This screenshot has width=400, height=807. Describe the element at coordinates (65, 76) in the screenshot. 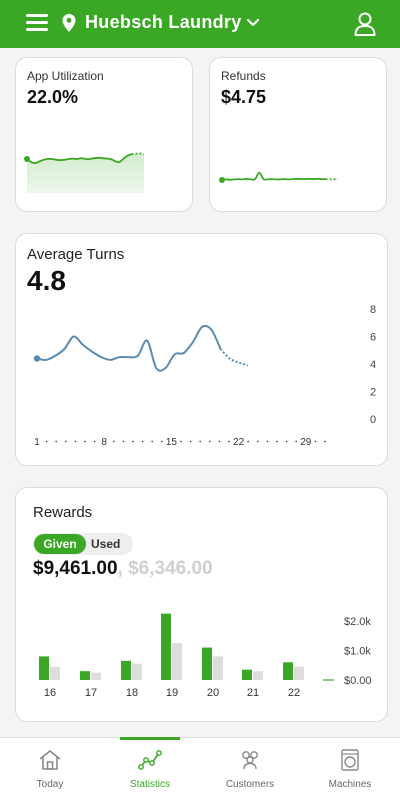

I see `app-utilization-label: App Utilization` at that location.